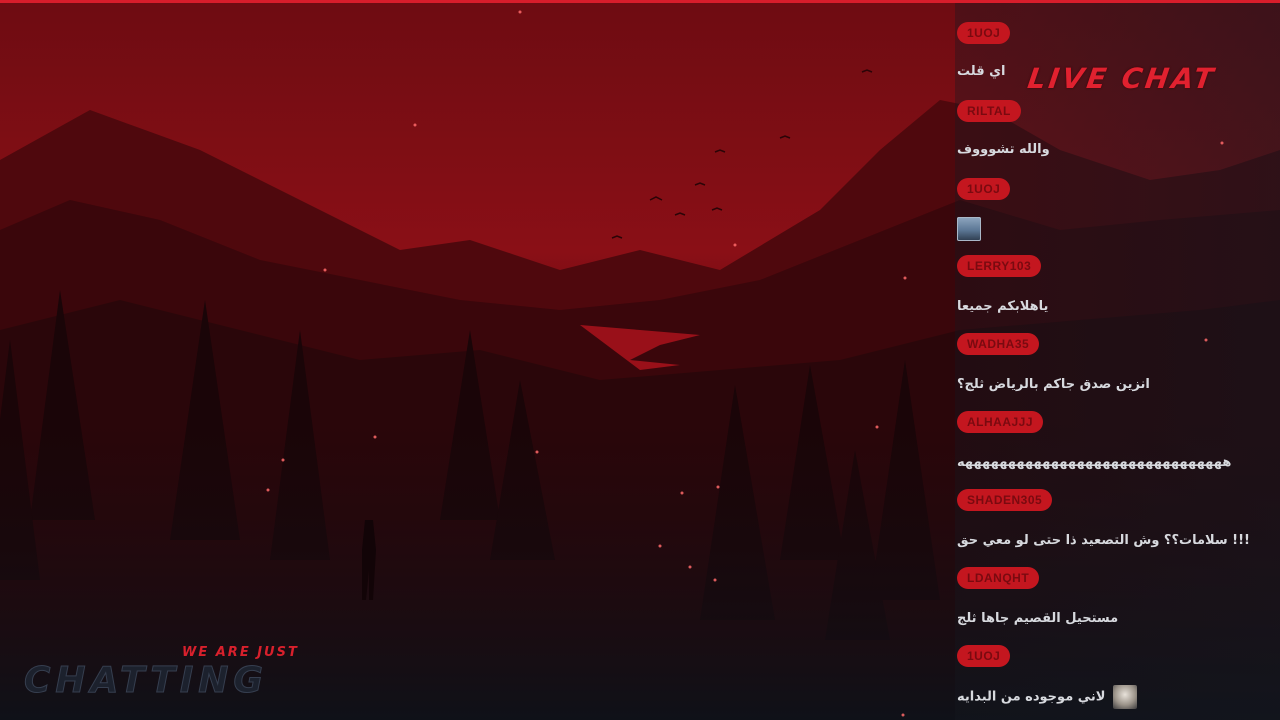  I want to click on message-text: لاني موجوده من البدايه, so click(1031, 697).